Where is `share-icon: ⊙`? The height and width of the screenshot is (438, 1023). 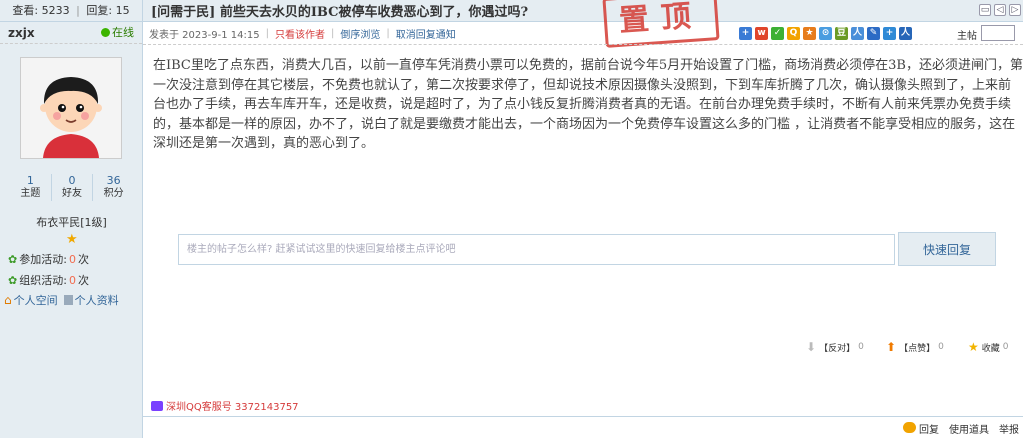 share-icon: ⊙ is located at coordinates (825, 33).